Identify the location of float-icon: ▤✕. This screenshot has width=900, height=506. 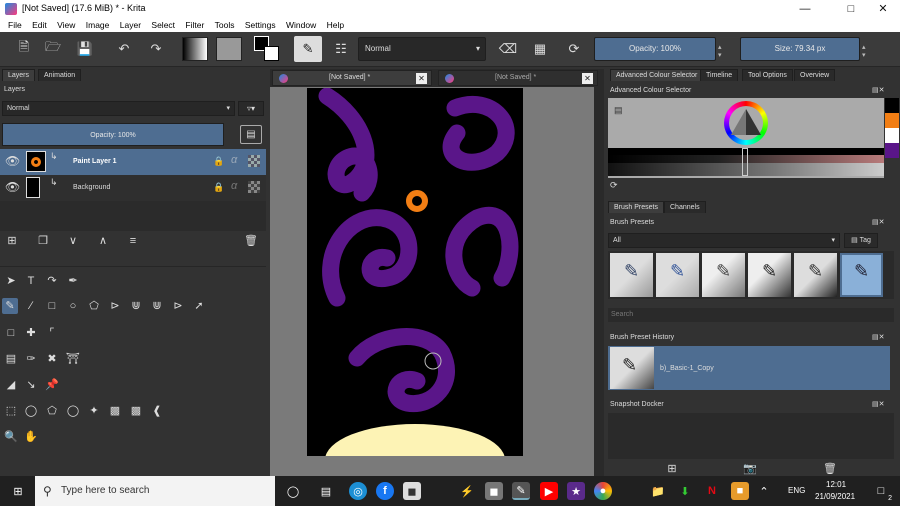
(878, 337).